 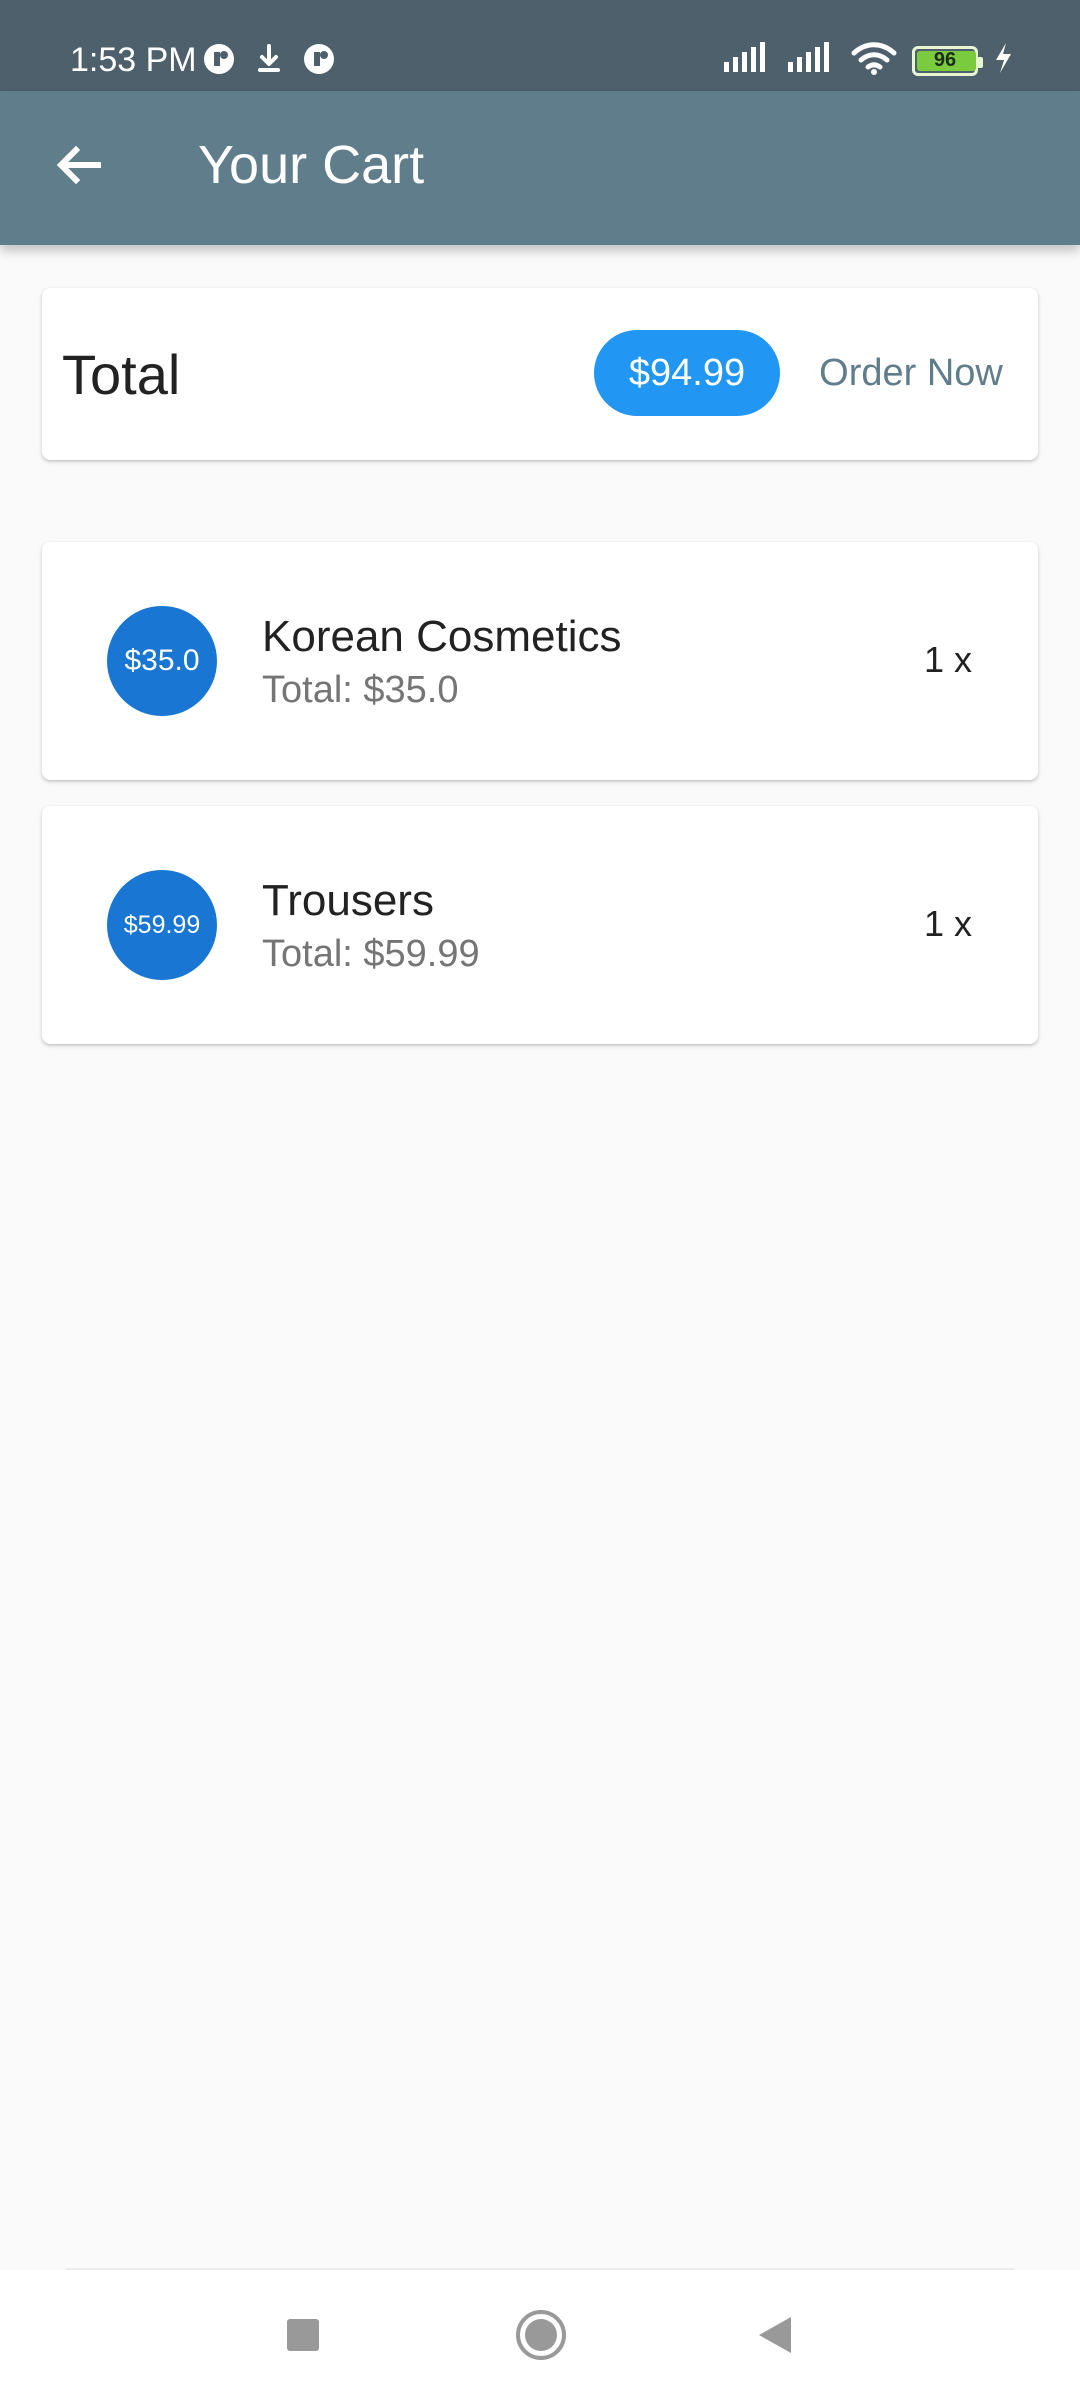 What do you see at coordinates (371, 954) in the screenshot?
I see `item-total: Total: $59.99` at bounding box center [371, 954].